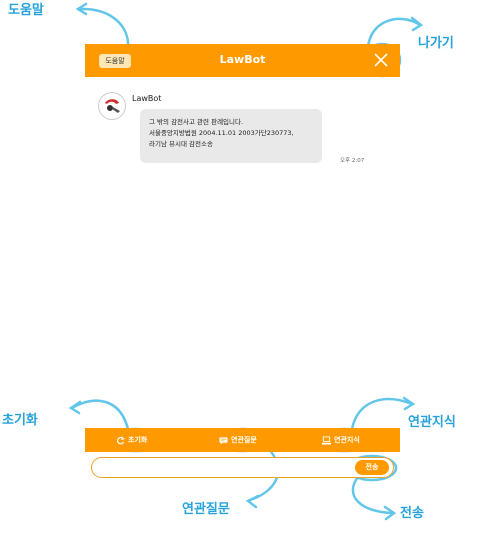 Image resolution: width=489 pixels, height=557 pixels. I want to click on callout-related-questions: 연관질문, so click(206, 509).